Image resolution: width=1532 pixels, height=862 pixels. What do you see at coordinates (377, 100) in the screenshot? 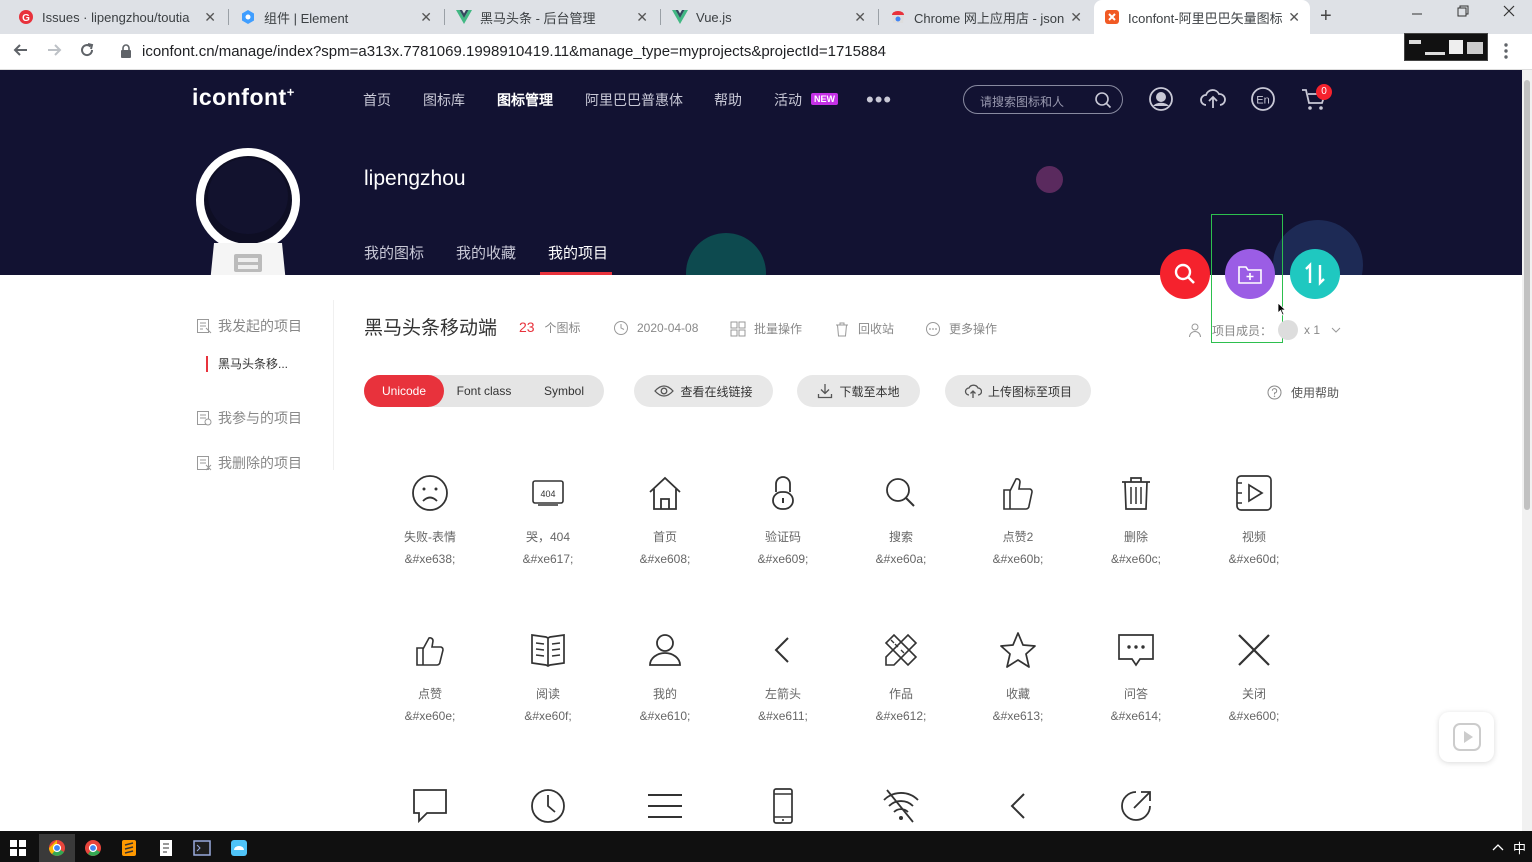
I see `nav-home: 首页` at bounding box center [377, 100].